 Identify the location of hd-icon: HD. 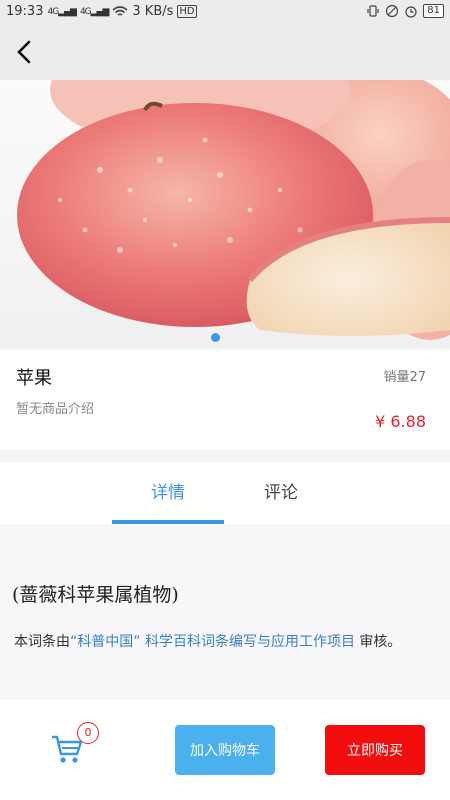
(187, 11).